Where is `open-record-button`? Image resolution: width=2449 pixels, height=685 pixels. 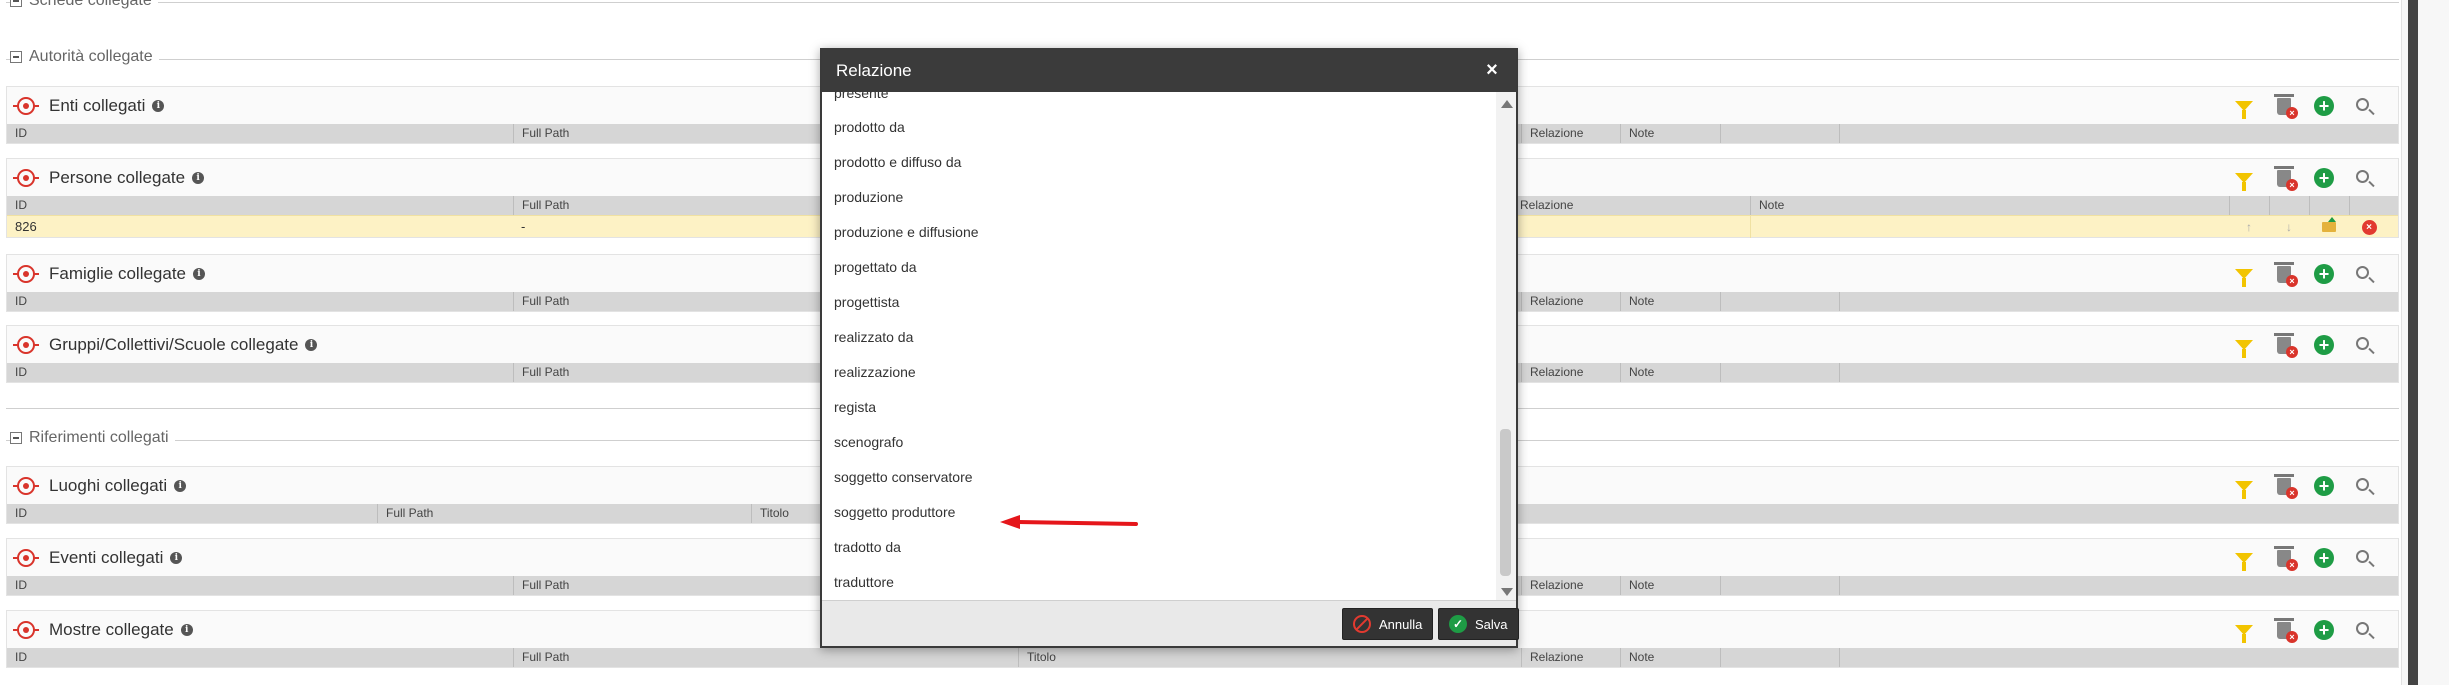
open-record-button is located at coordinates (2329, 226).